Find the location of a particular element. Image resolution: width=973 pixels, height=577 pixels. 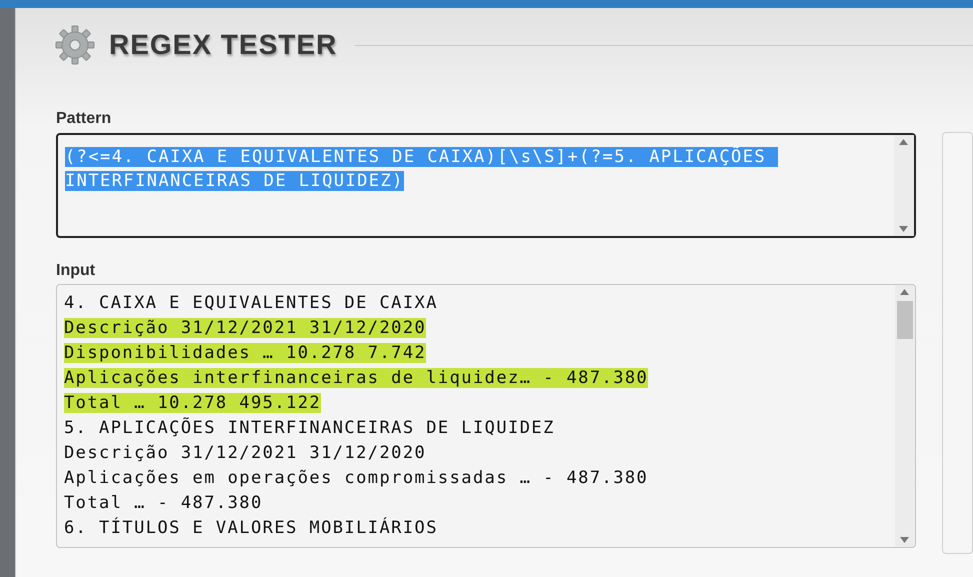

input-line: Aplicações em operações compromissadas … - 487.380 is located at coordinates (356, 478).